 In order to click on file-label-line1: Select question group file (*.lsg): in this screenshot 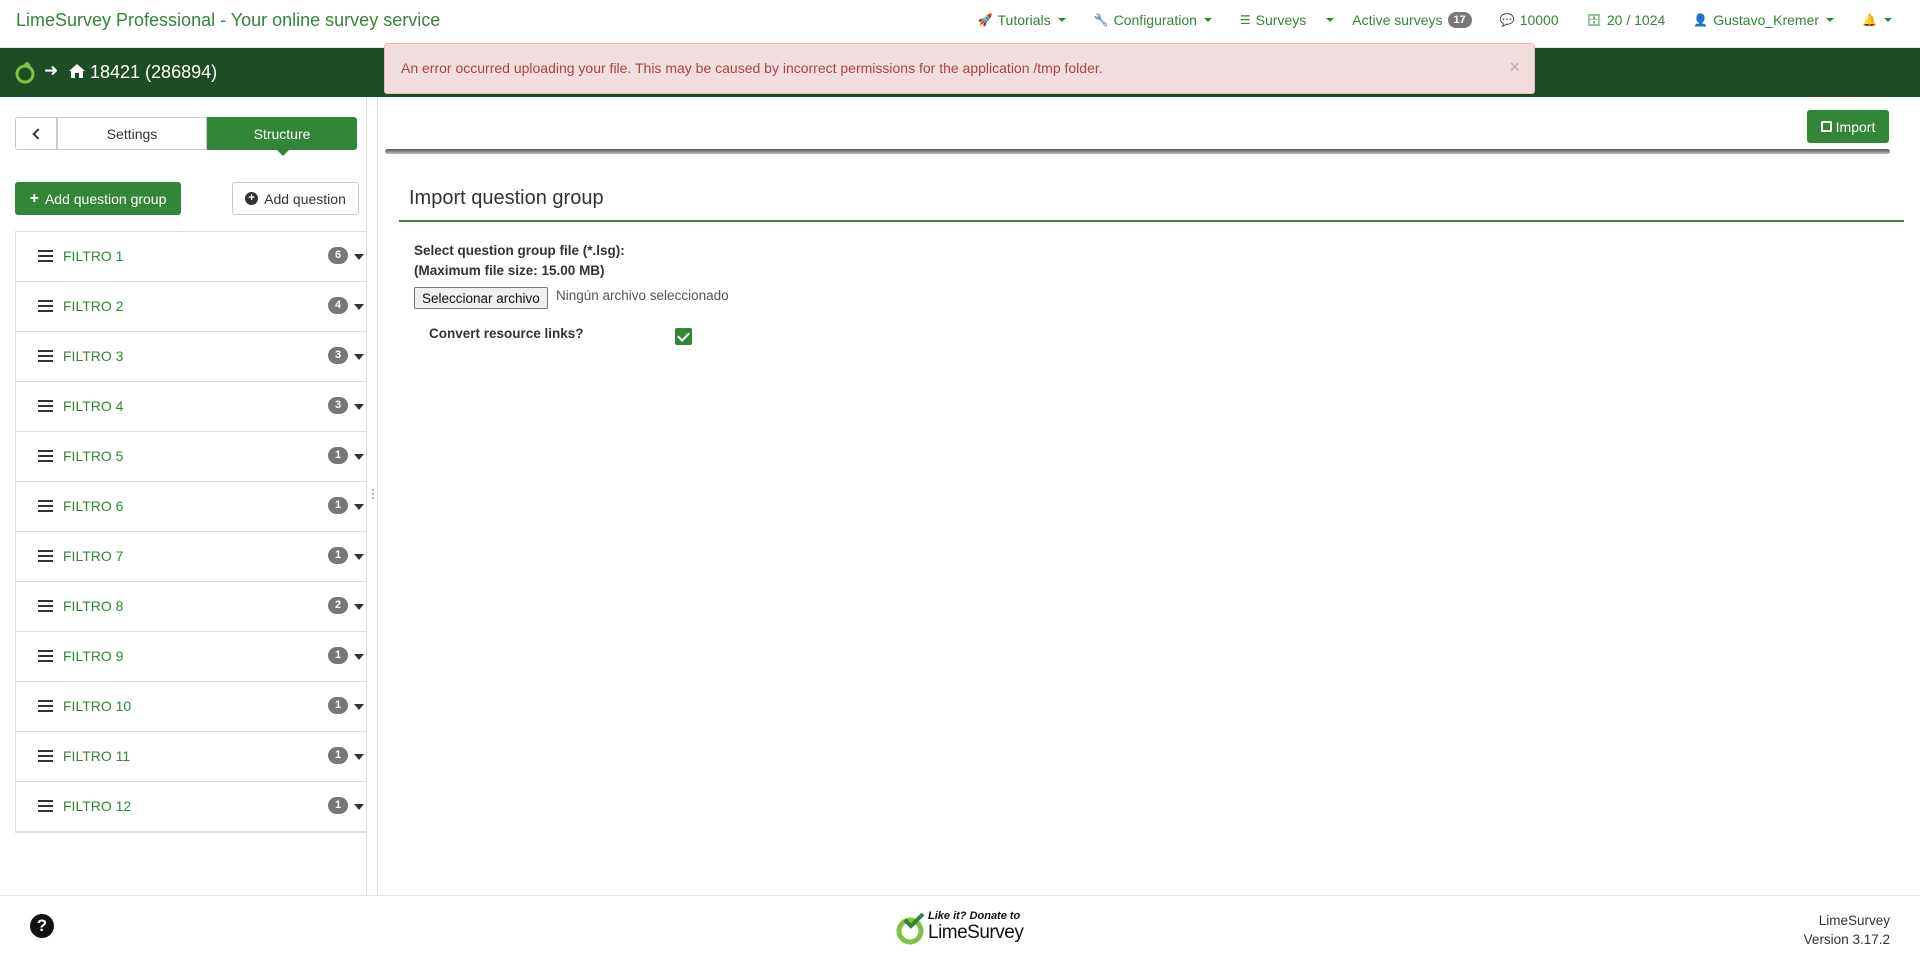, I will do `click(519, 250)`.